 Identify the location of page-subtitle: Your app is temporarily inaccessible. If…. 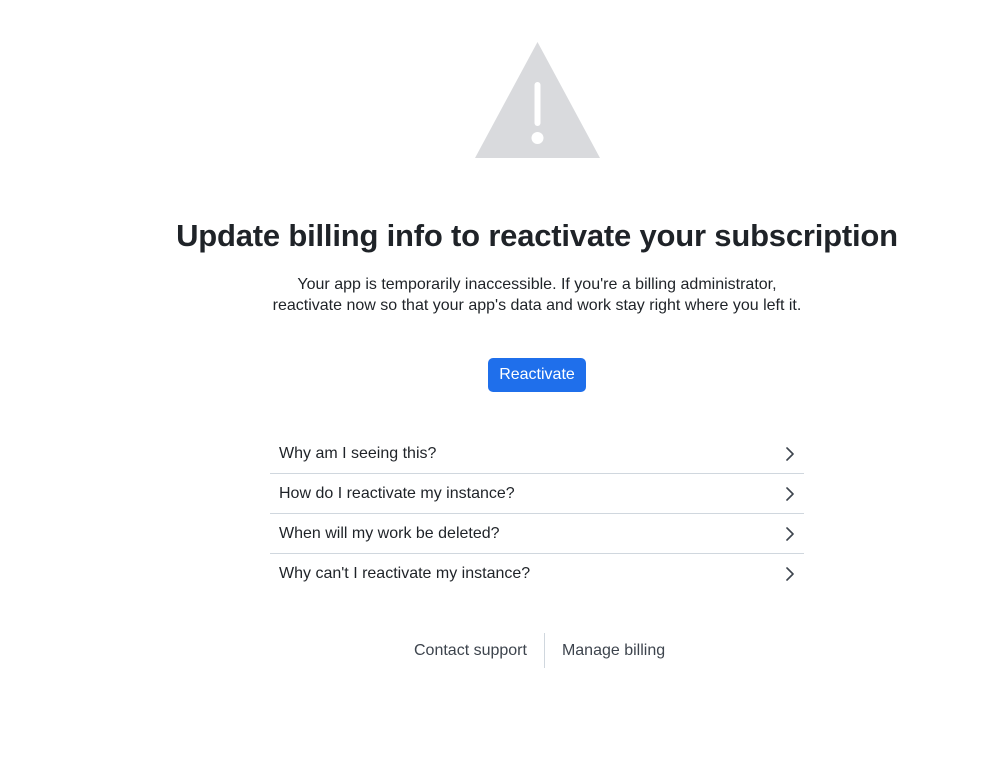
(537, 295).